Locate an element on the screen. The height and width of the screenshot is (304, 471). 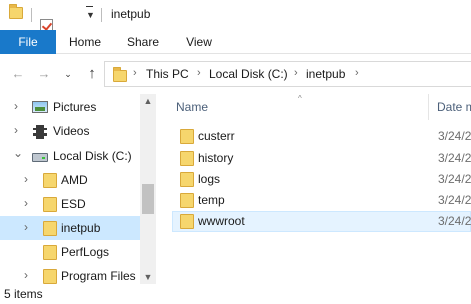
tab-view: View is located at coordinates (199, 42).